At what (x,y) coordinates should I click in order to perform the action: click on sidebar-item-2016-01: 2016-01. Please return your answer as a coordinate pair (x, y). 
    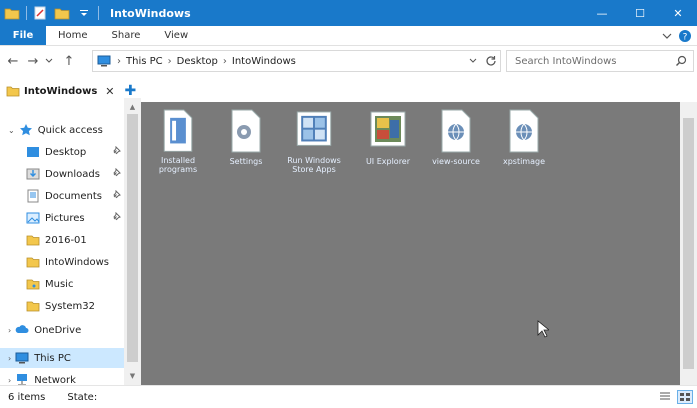
    Looking at the image, I should click on (56, 240).